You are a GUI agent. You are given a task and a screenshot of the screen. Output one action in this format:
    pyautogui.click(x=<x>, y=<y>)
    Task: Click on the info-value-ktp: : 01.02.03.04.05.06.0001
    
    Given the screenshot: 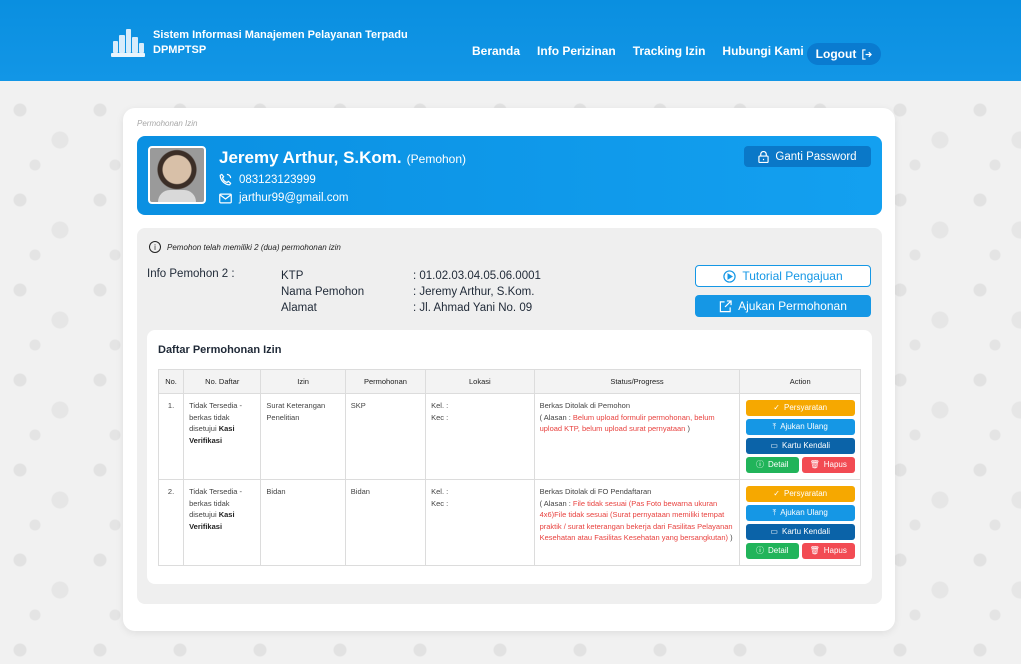 What is the action you would take?
    pyautogui.click(x=477, y=276)
    